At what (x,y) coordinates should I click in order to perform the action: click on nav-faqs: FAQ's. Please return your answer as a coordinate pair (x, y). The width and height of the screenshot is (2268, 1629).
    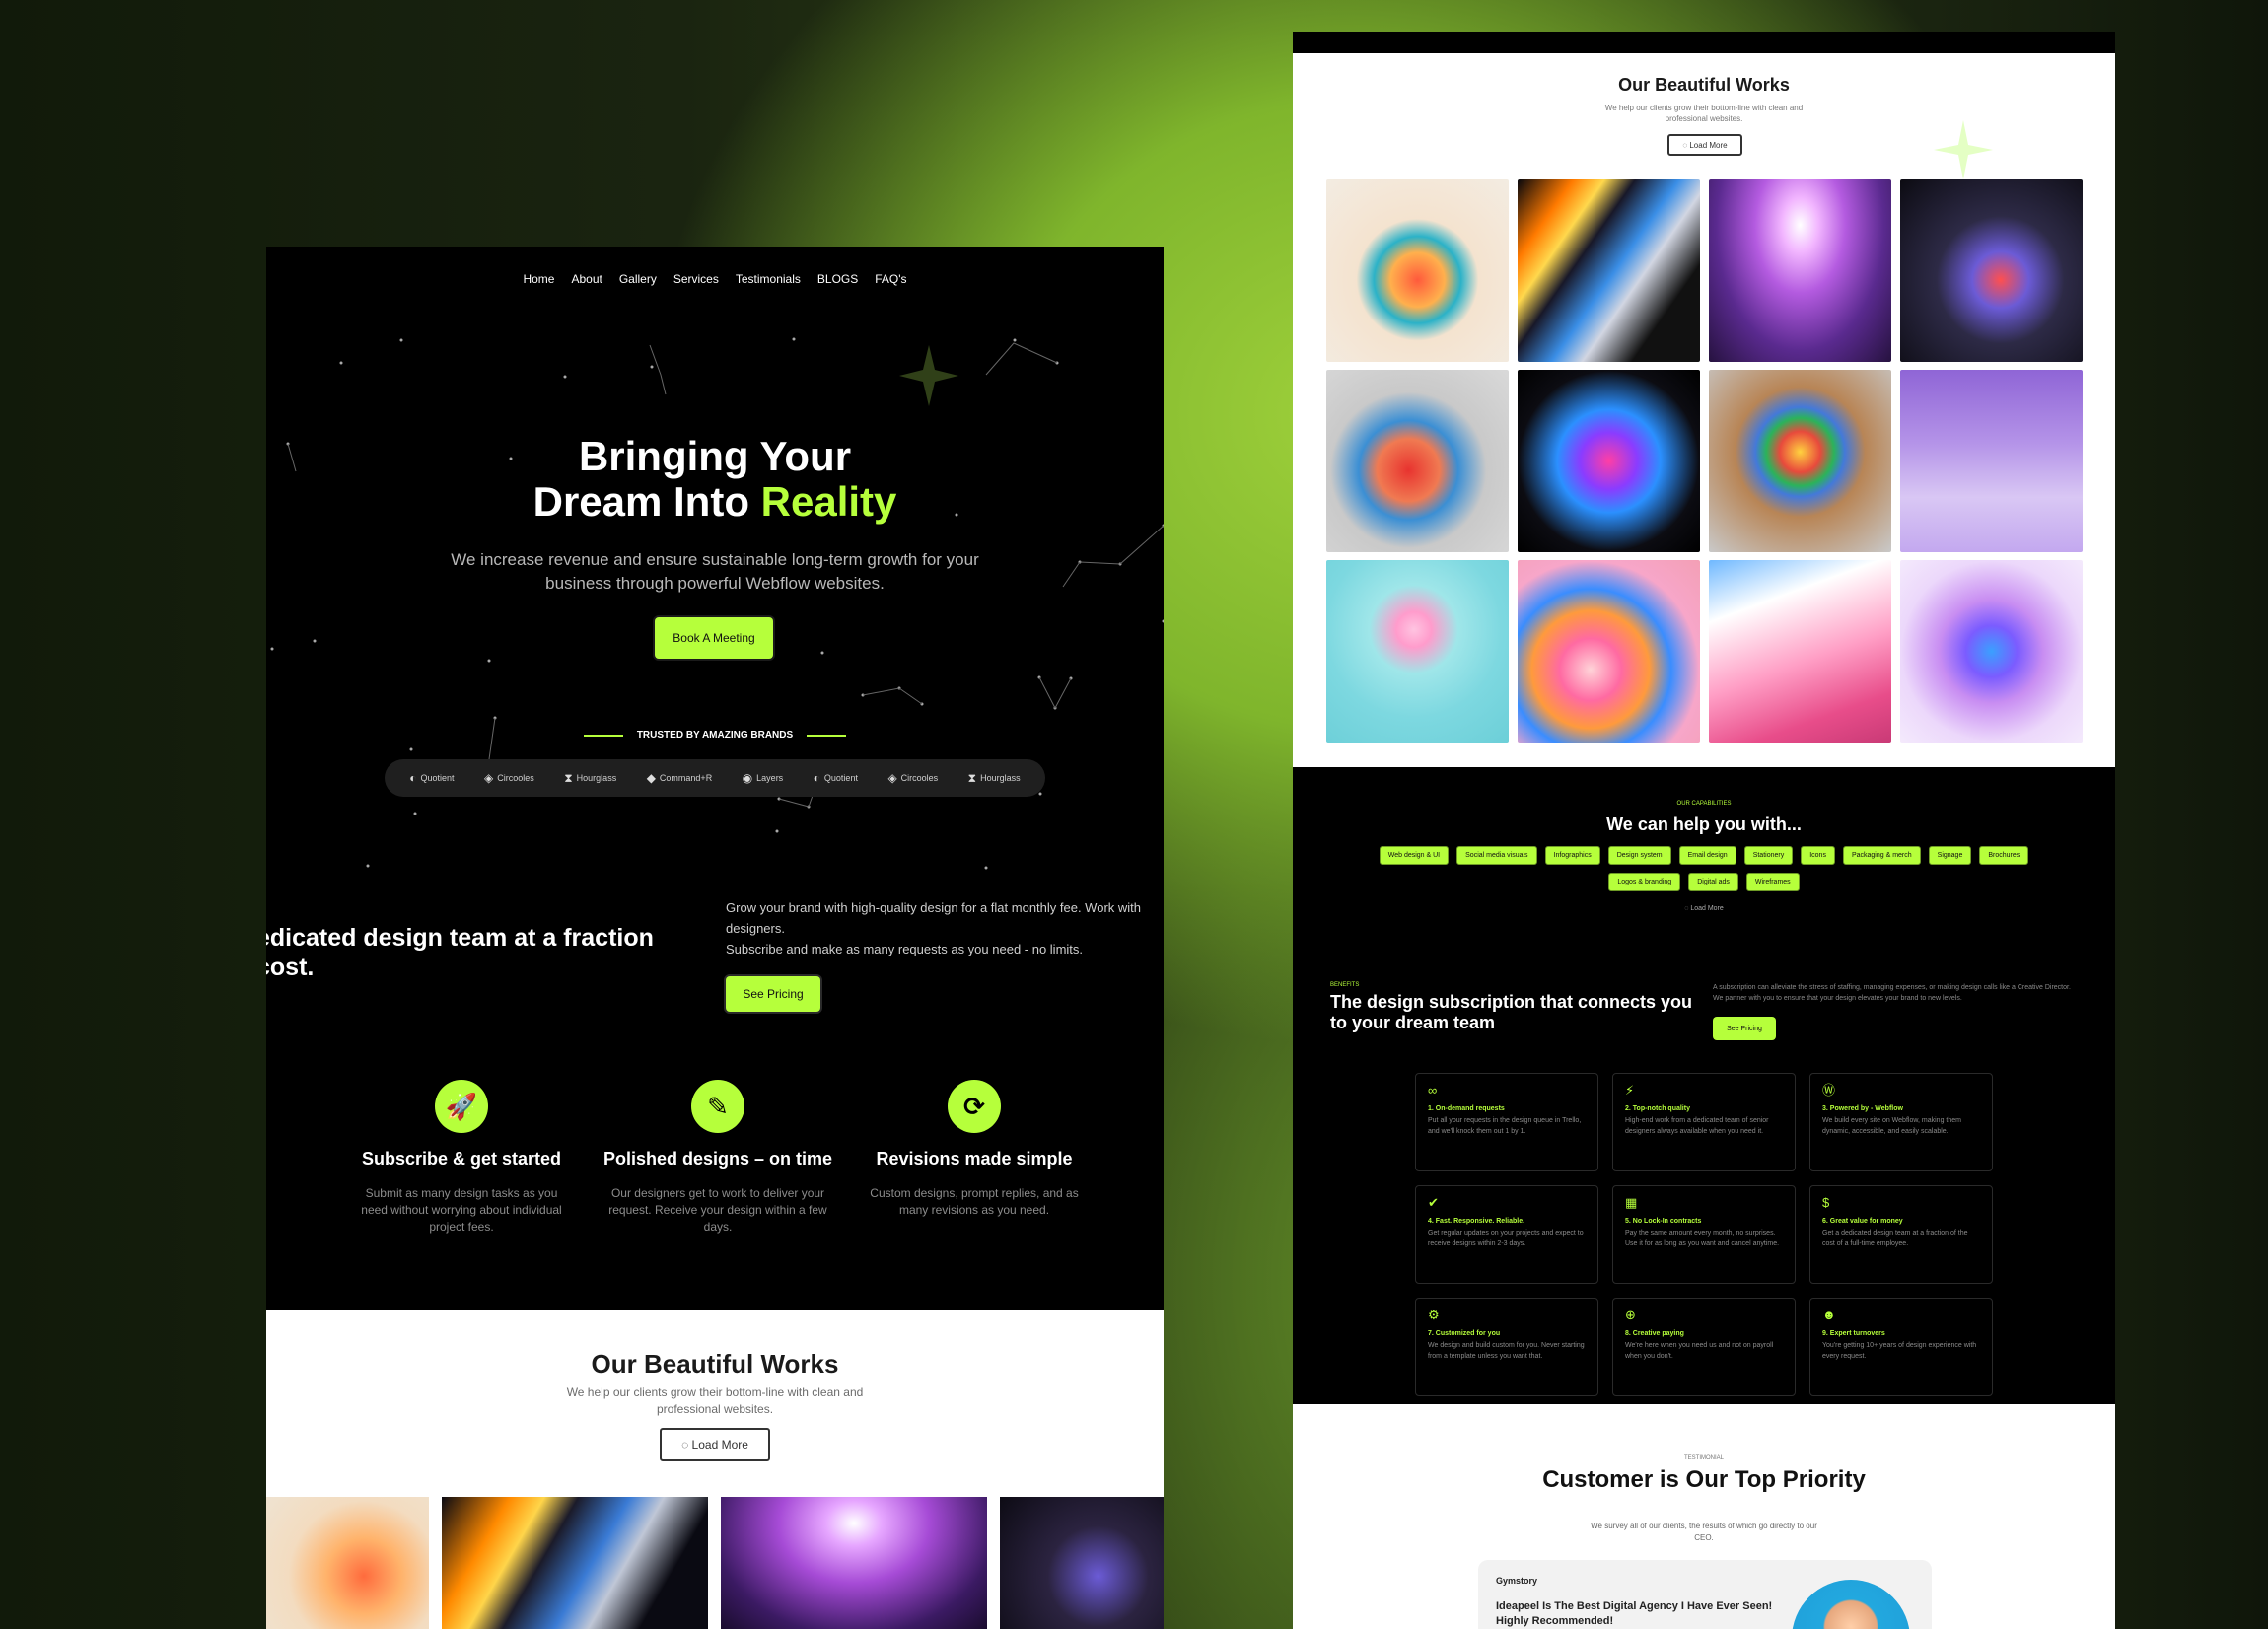
    Looking at the image, I should click on (890, 279).